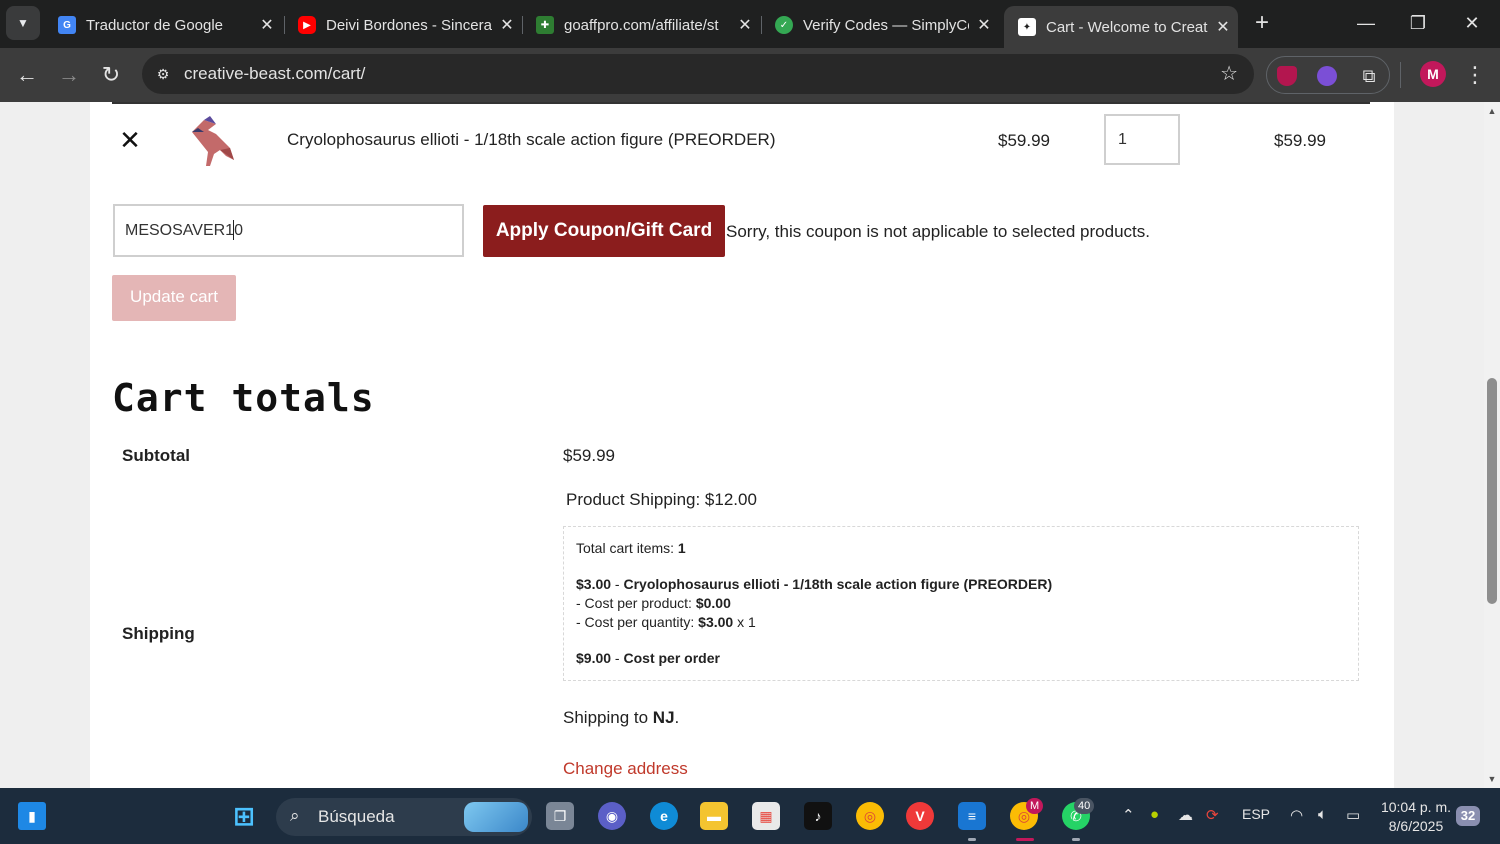 This screenshot has width=1500, height=844. Describe the element at coordinates (1127, 27) in the screenshot. I see `tab-title: Cart - Welcome to Creati` at that location.